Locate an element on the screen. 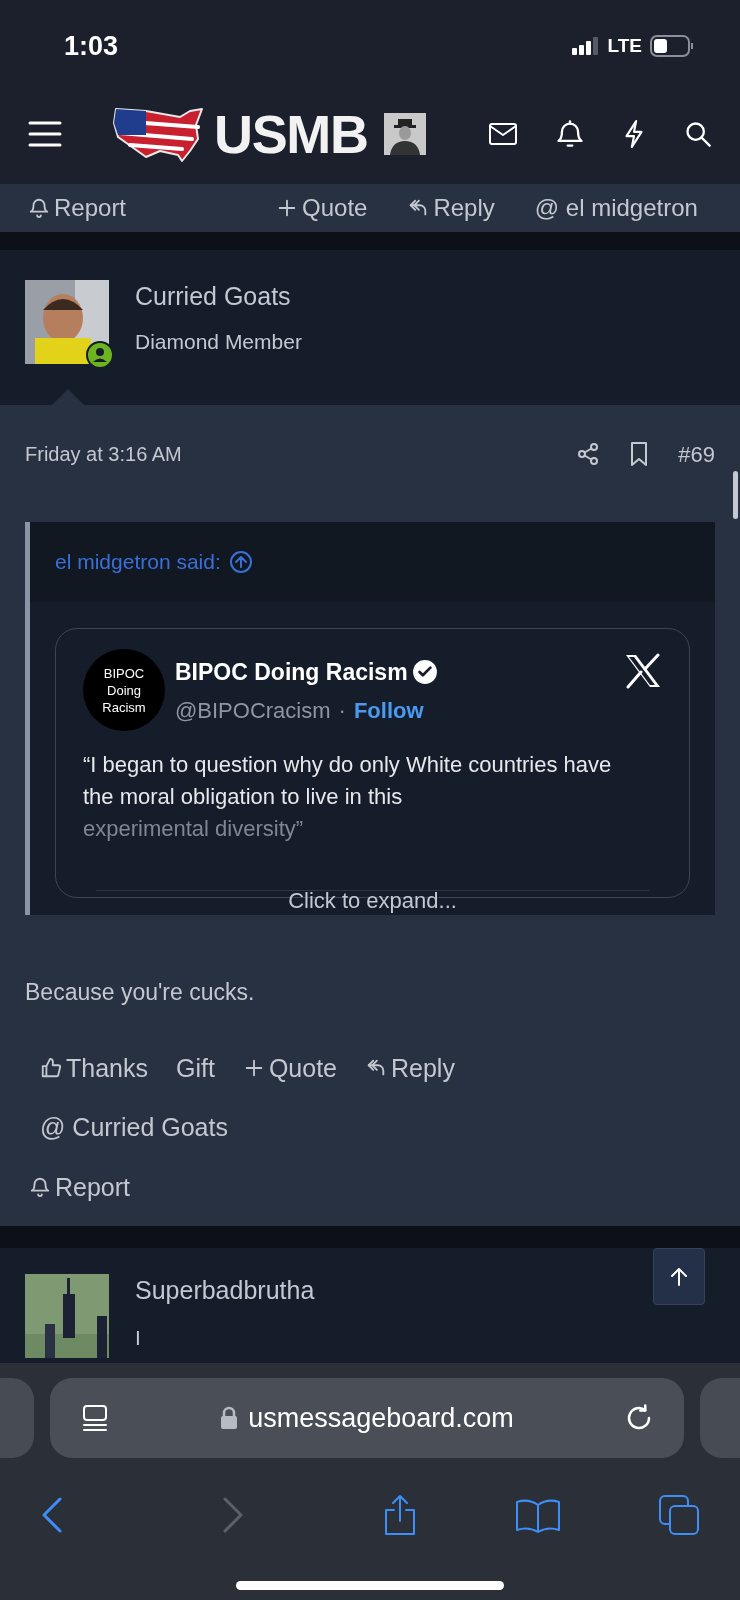 This screenshot has width=740, height=1600. lightning-icon is located at coordinates (634, 134).